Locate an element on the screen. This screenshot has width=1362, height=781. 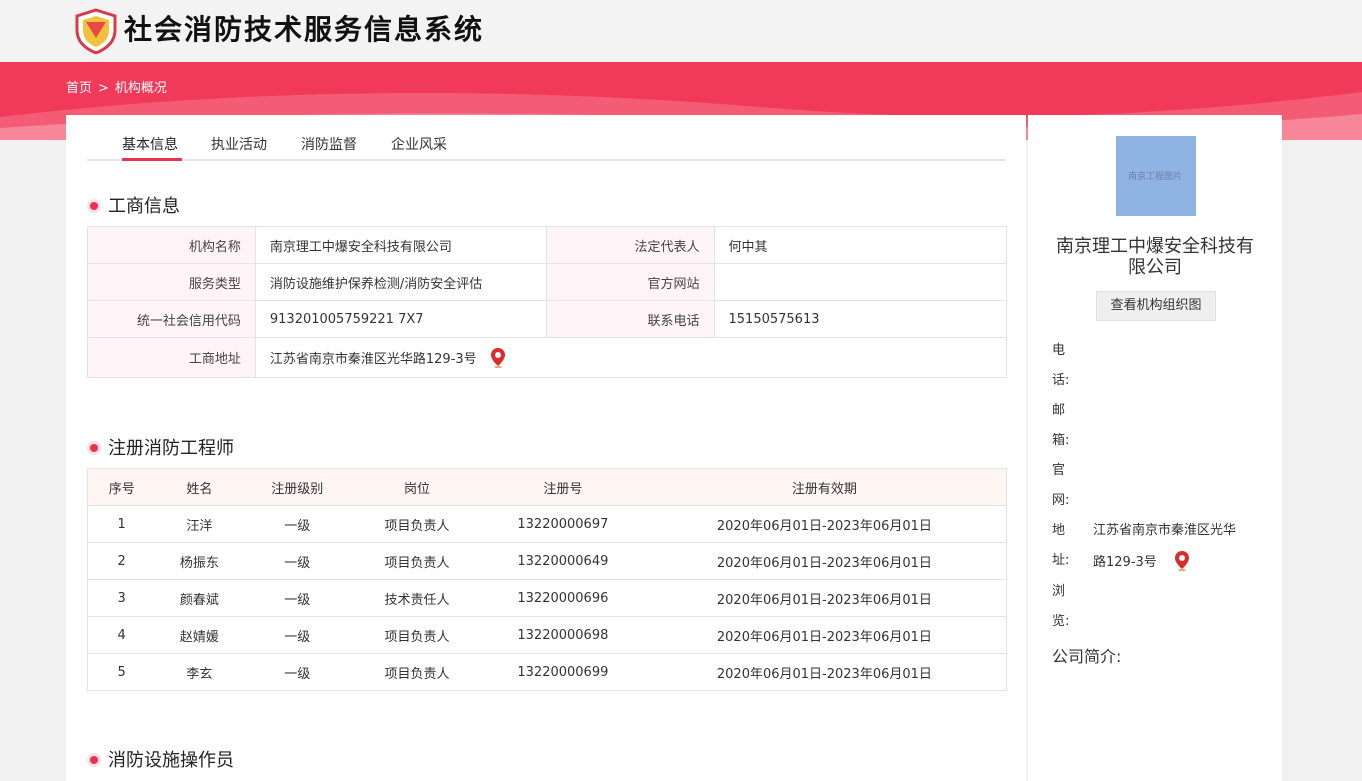
company-intro-label: 公司简介: is located at coordinates (1087, 656).